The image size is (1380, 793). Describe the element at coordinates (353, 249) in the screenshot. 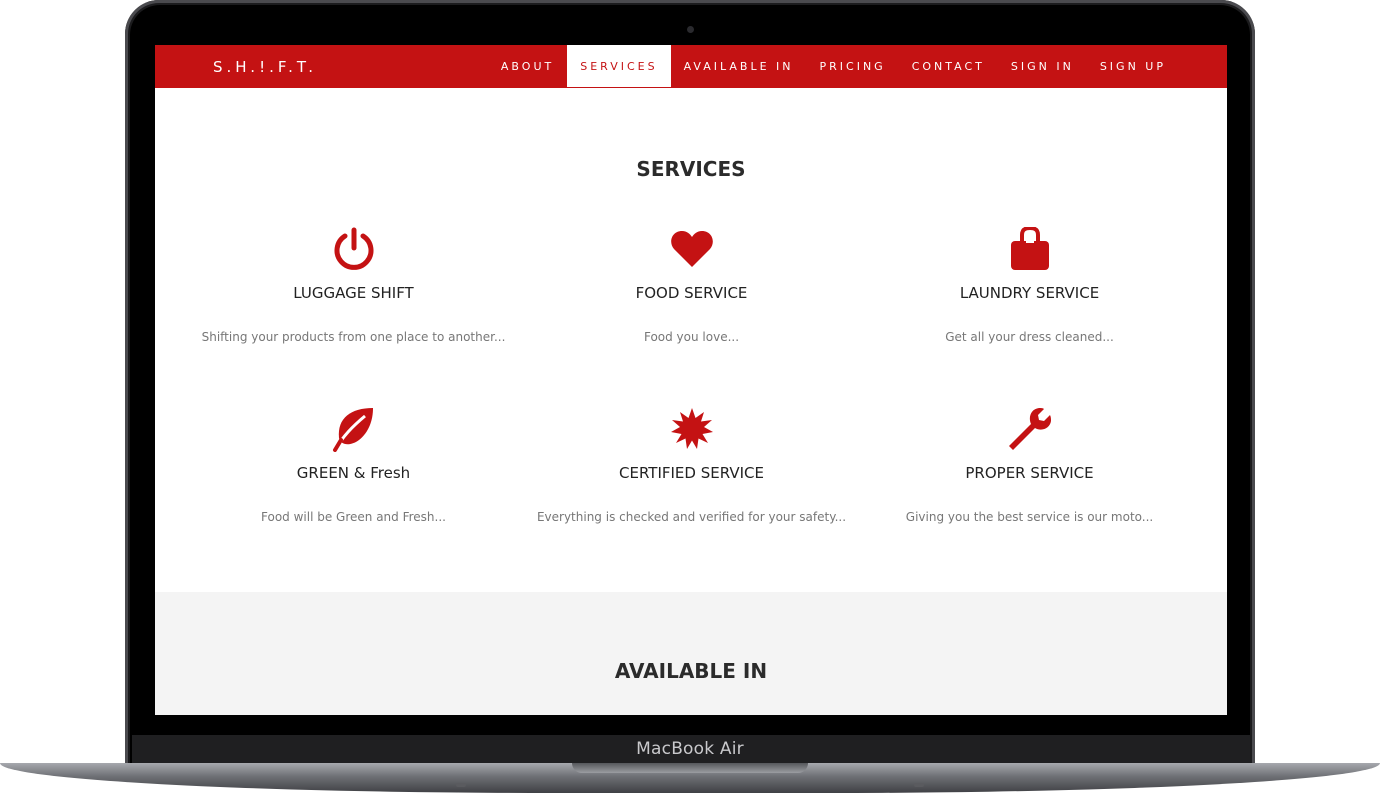

I see `power-icon` at that location.